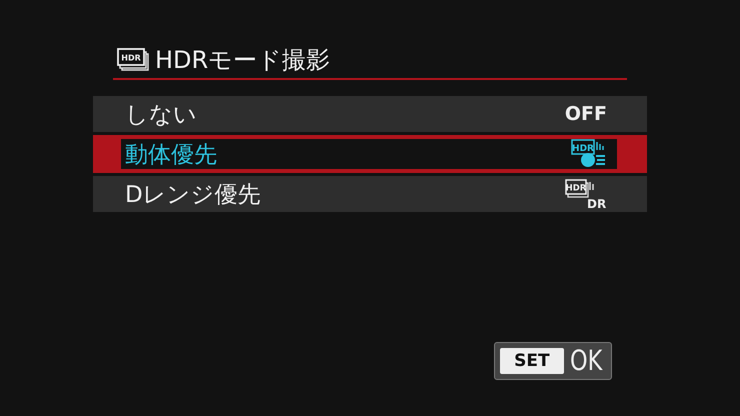 The width and height of the screenshot is (740, 416). I want to click on menu-option: Dレンジ優先 HDR DR, so click(370, 194).